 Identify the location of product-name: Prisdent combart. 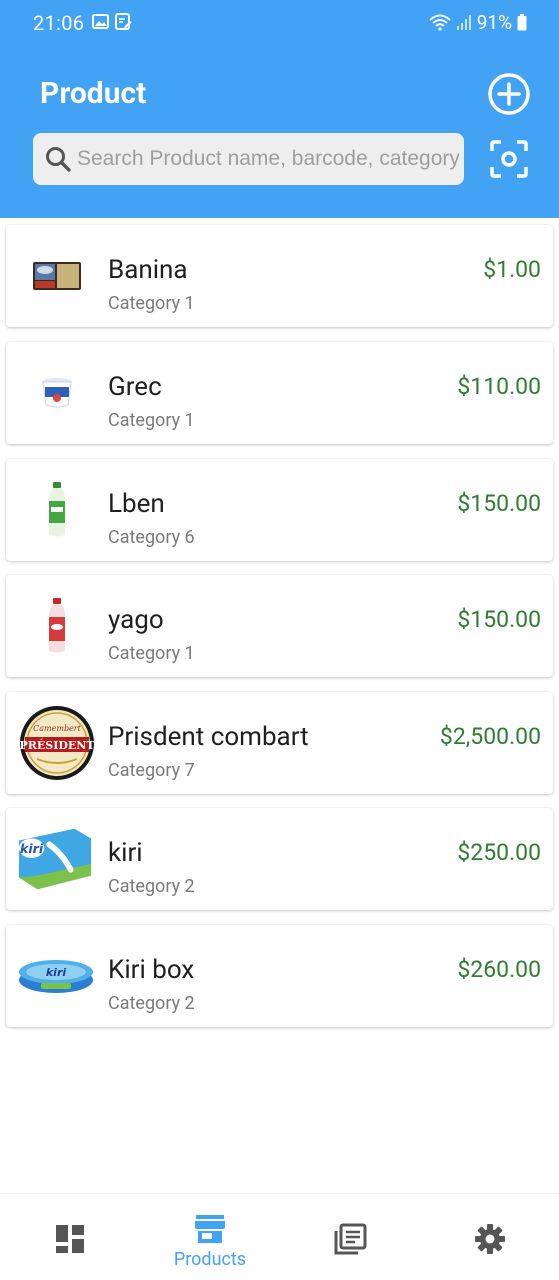
(208, 737).